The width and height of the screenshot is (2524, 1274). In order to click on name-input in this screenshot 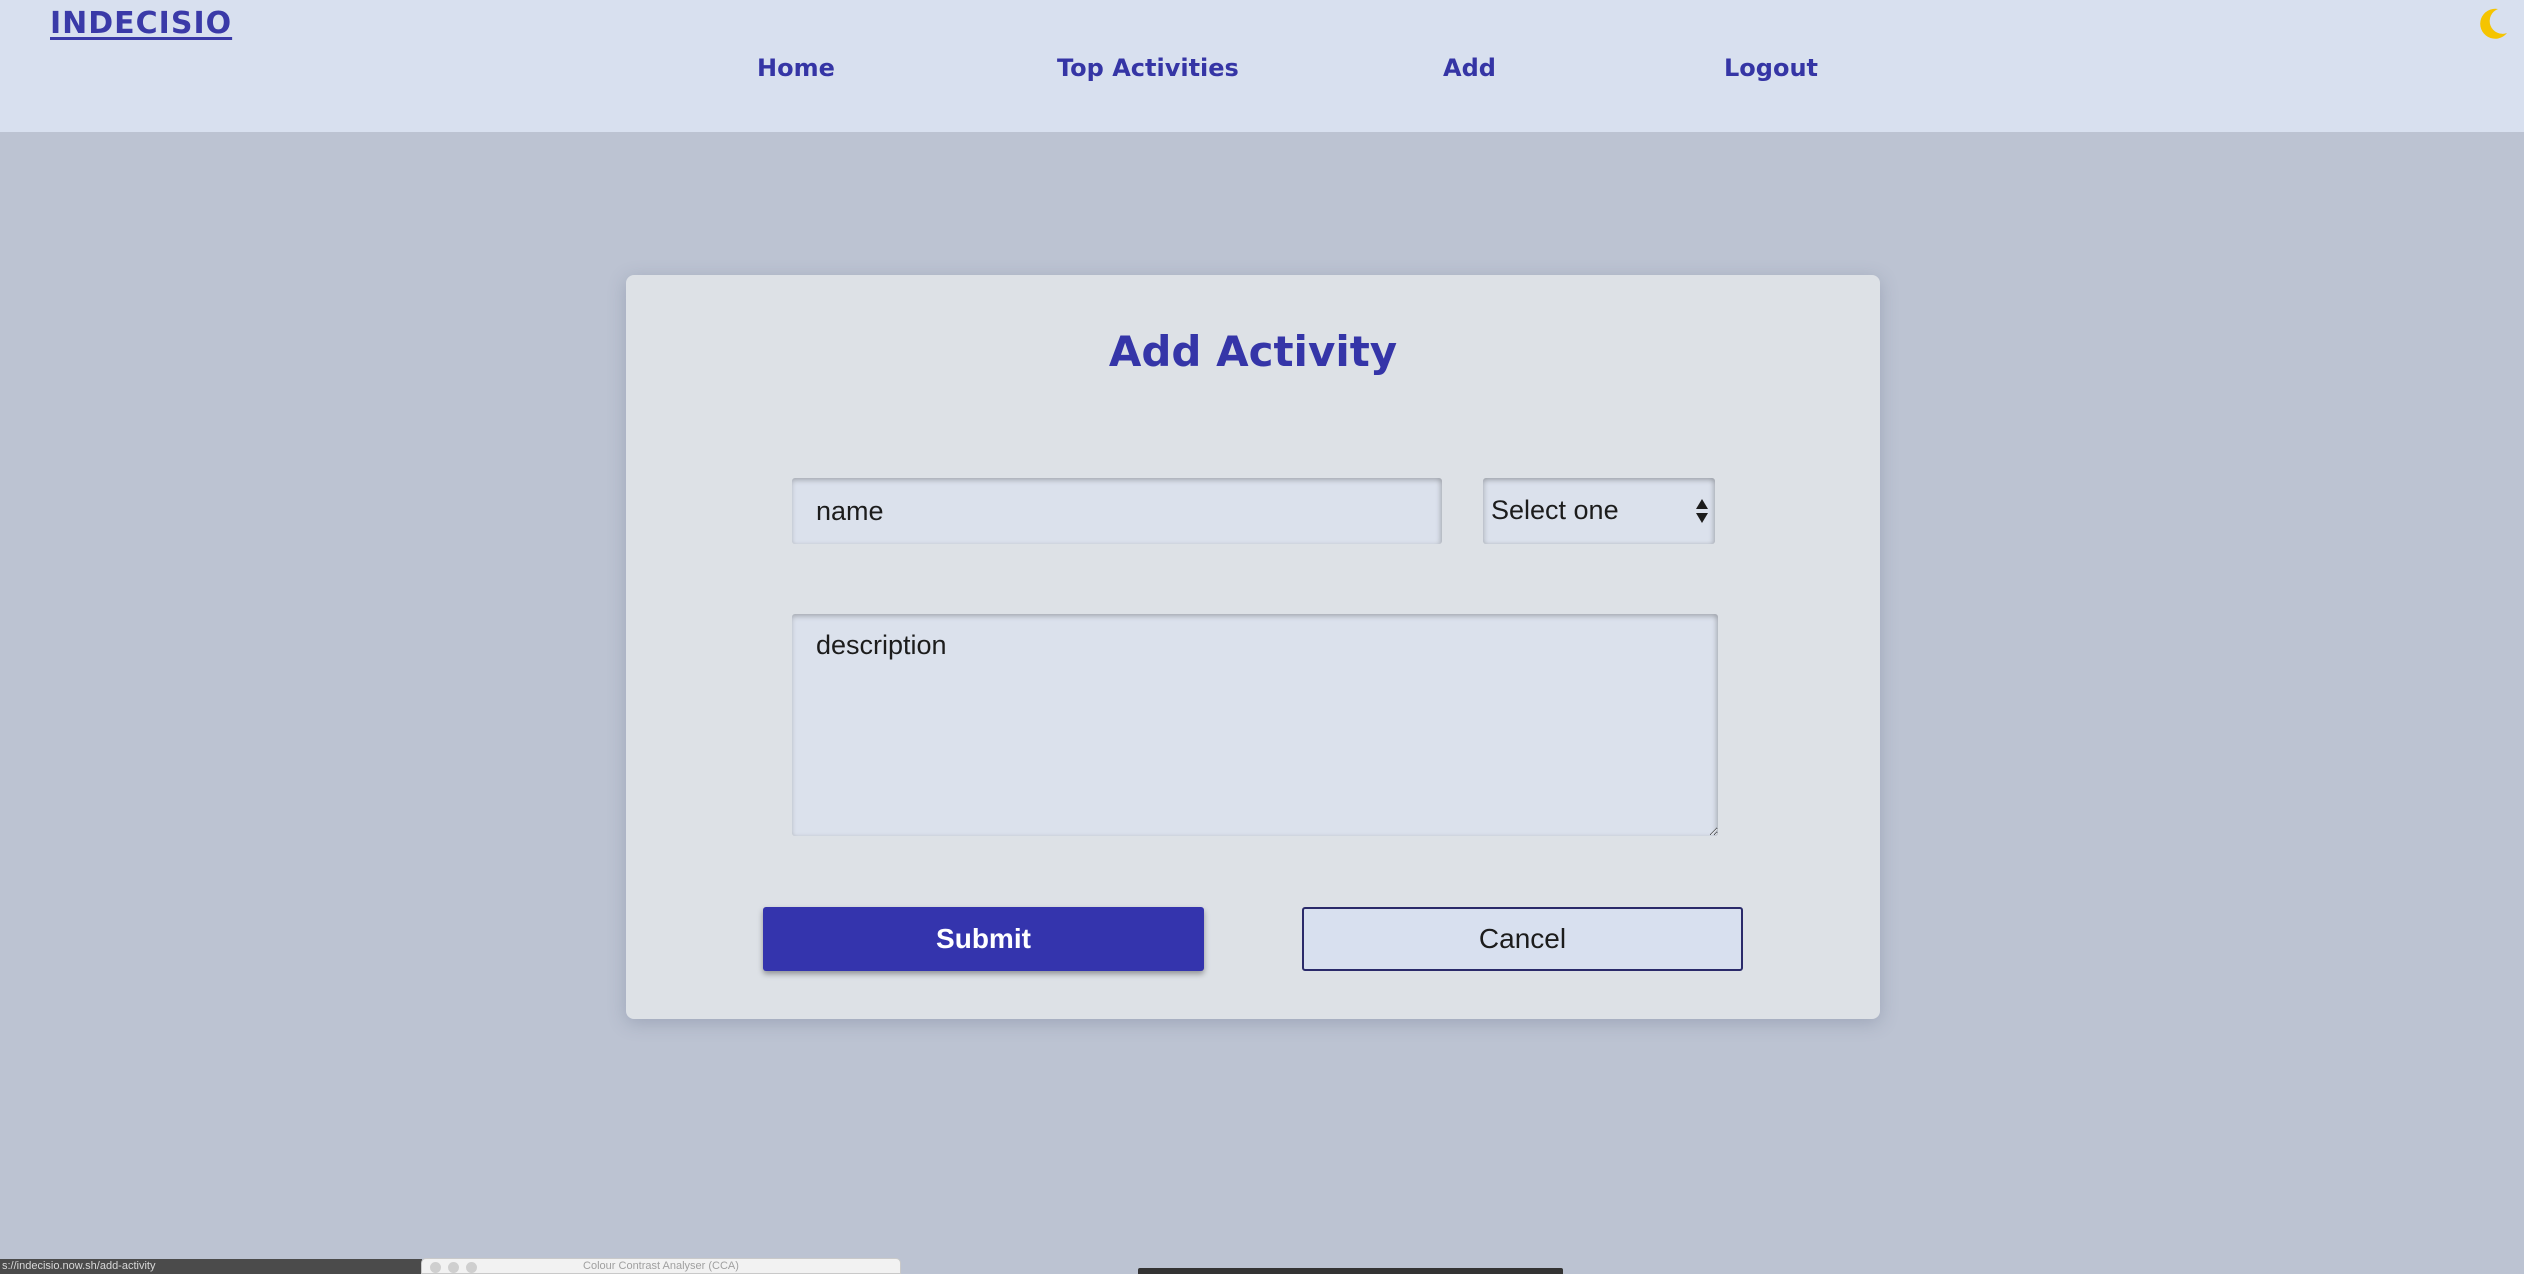, I will do `click(1117, 511)`.